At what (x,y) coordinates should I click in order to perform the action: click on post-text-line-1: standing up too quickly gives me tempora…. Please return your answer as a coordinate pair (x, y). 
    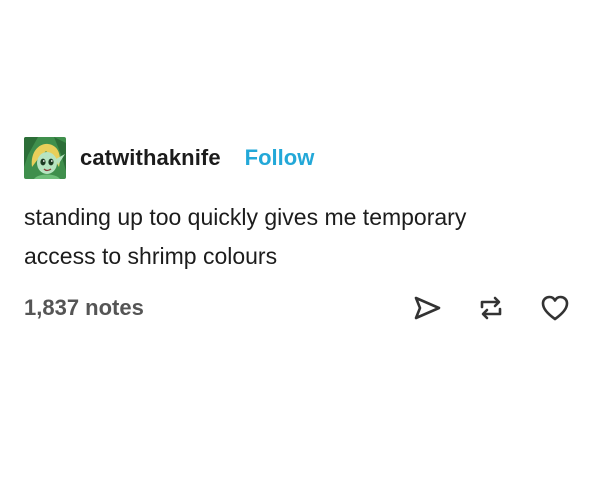
    Looking at the image, I should click on (245, 217).